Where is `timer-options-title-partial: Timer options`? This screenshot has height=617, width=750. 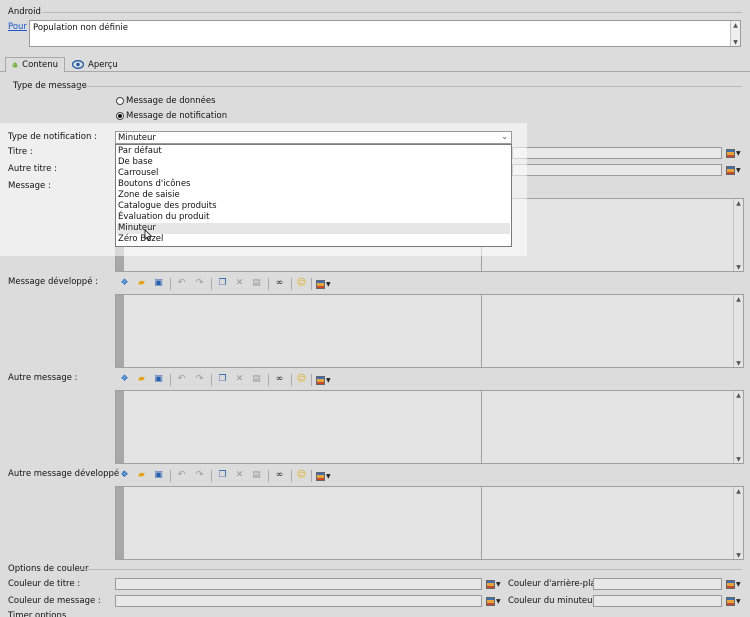 timer-options-title-partial: Timer options is located at coordinates (37, 614).